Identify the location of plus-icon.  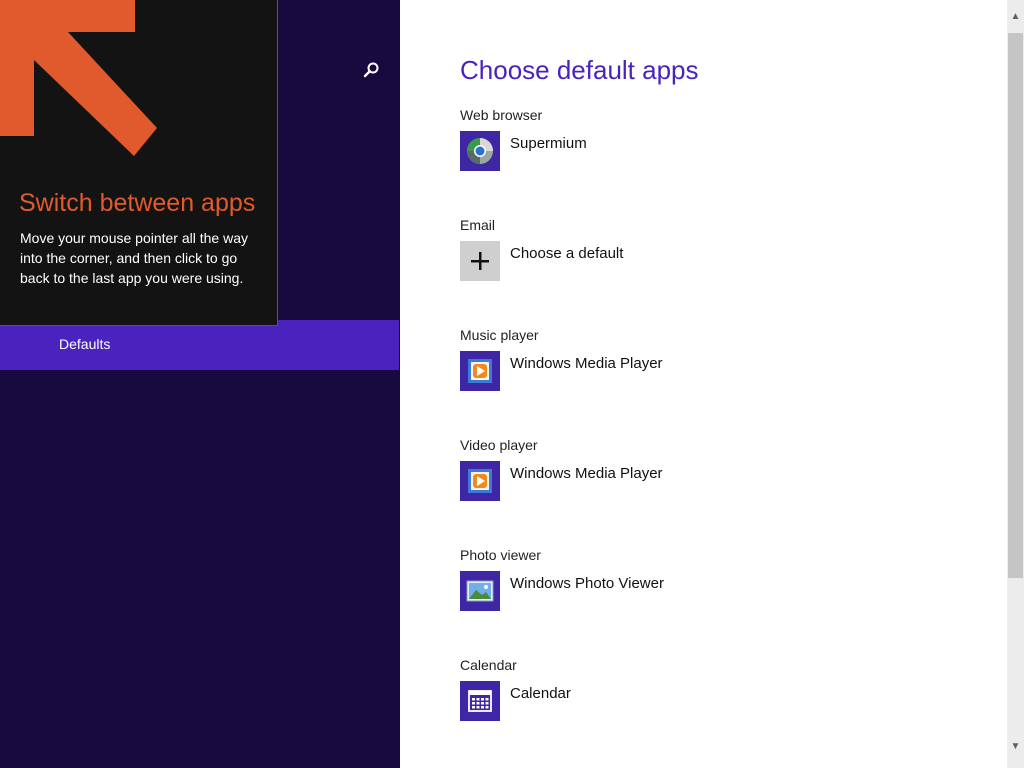
(480, 261).